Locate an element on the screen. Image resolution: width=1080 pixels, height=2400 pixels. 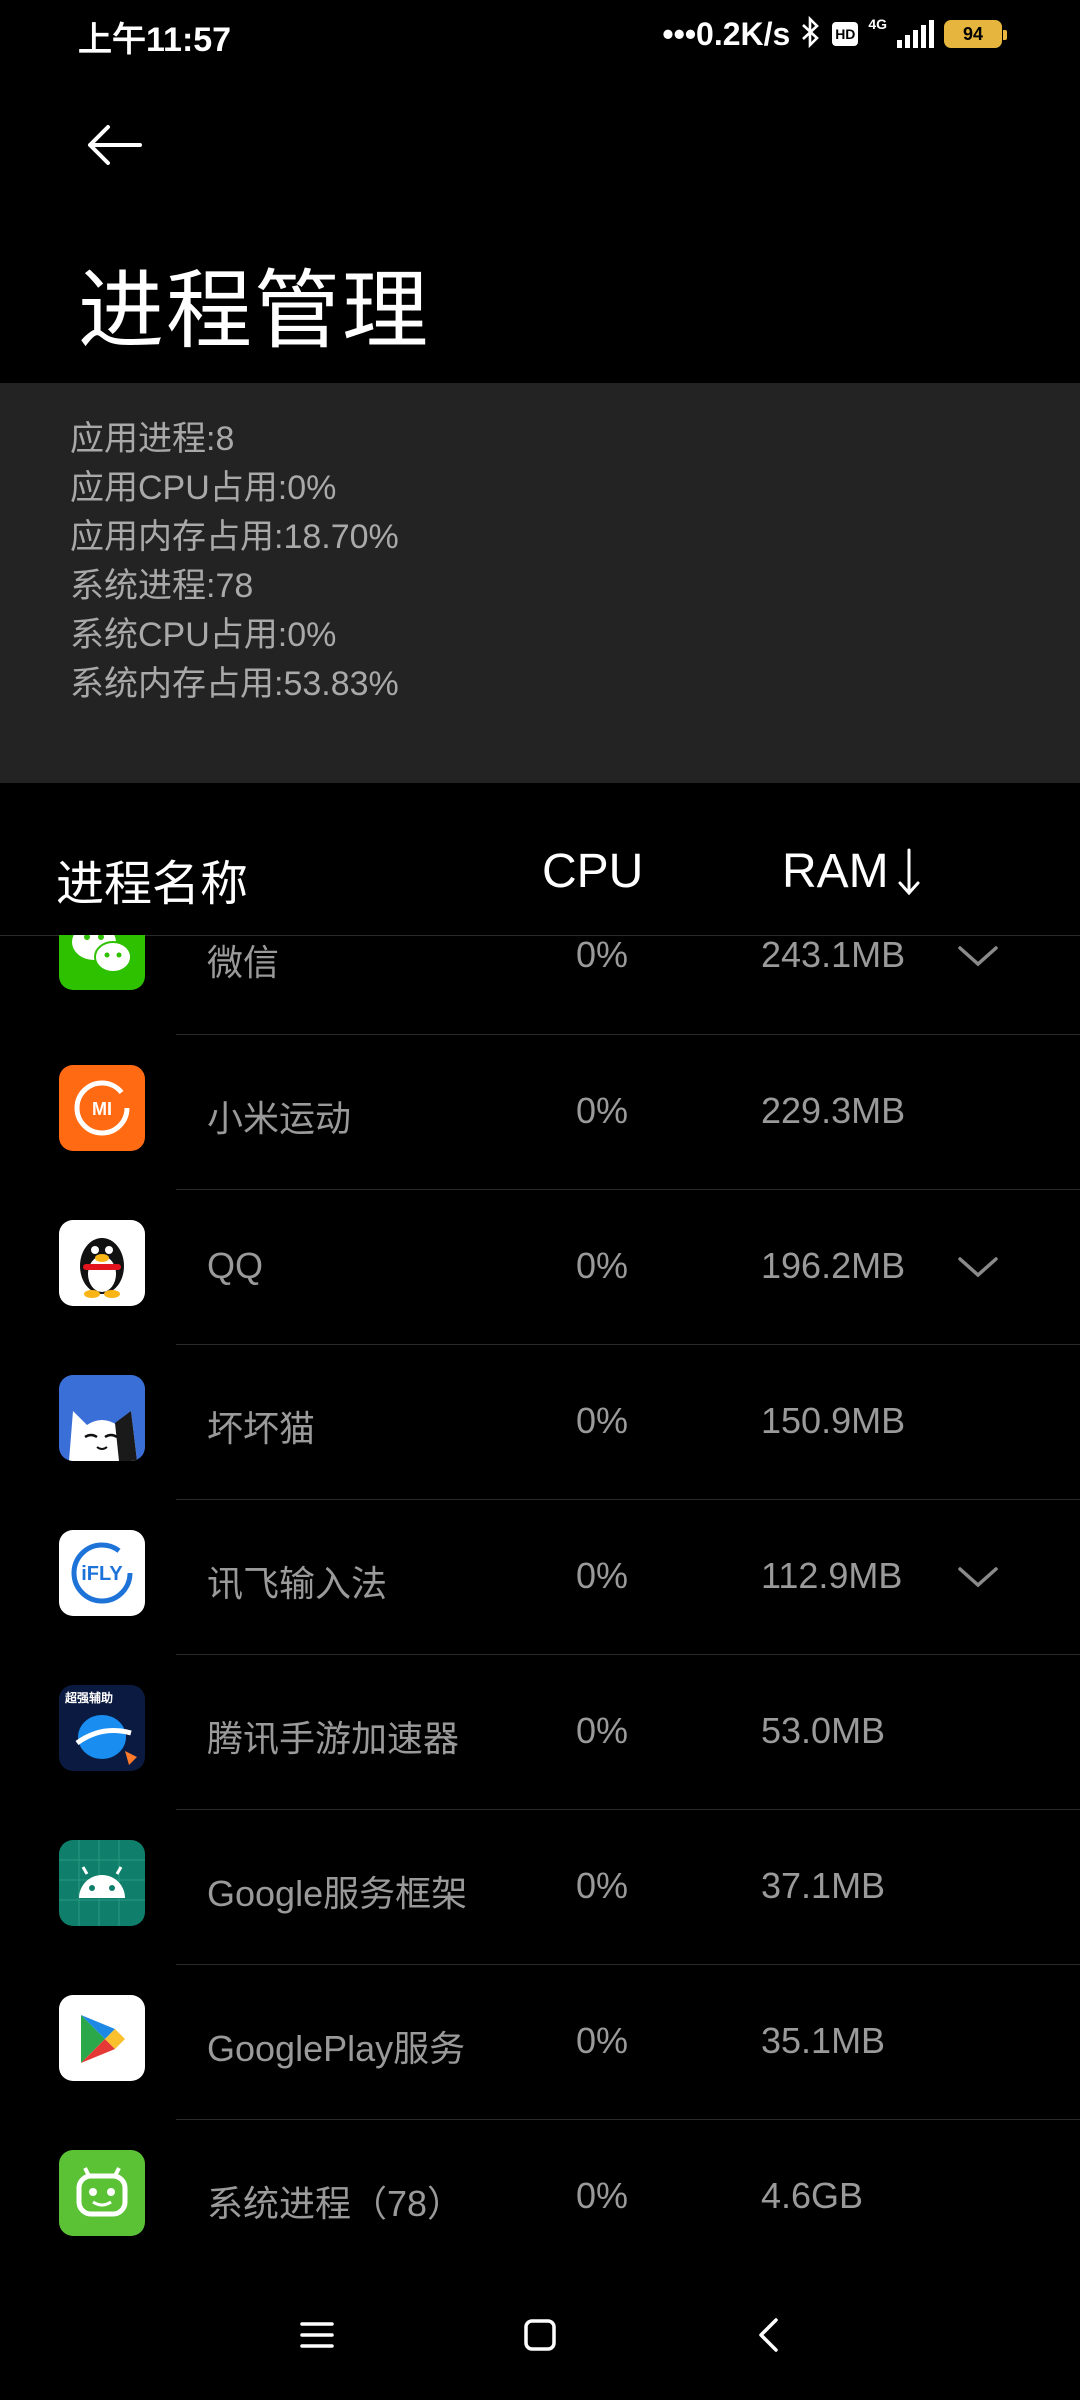
hd-voice-icon: HD is located at coordinates (845, 34).